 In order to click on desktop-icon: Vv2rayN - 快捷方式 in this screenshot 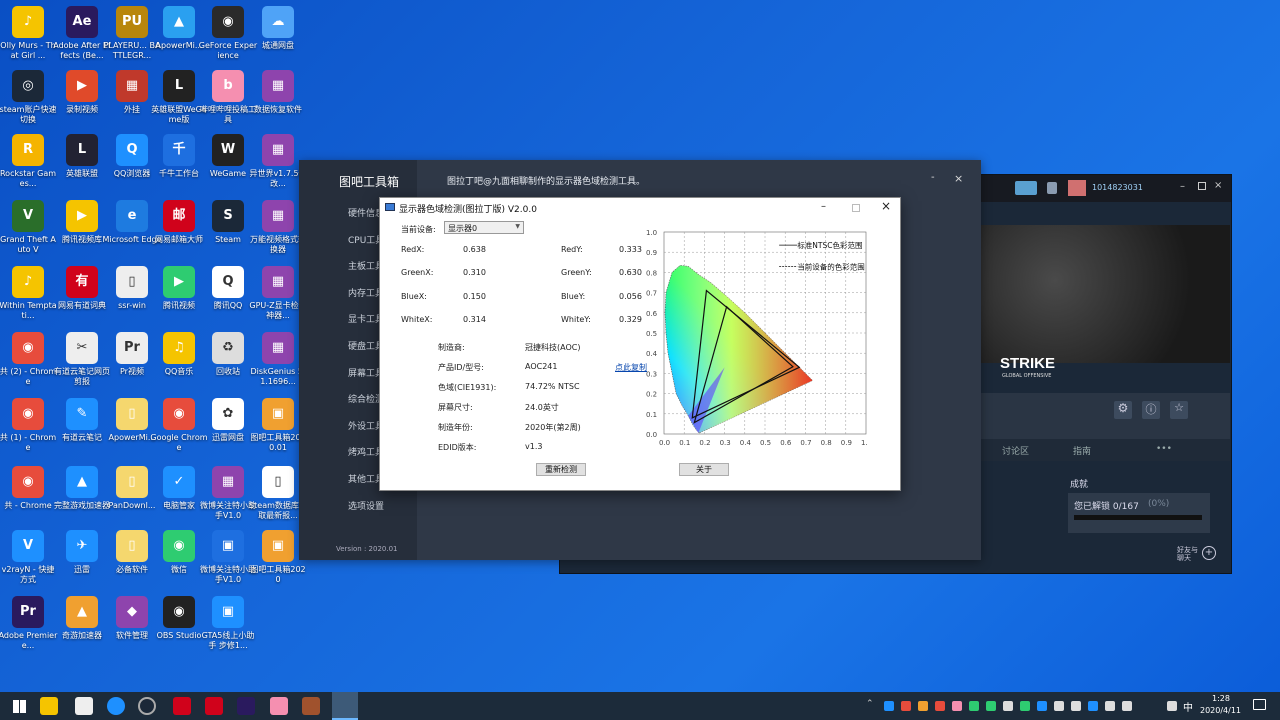, I will do `click(29, 559)`.